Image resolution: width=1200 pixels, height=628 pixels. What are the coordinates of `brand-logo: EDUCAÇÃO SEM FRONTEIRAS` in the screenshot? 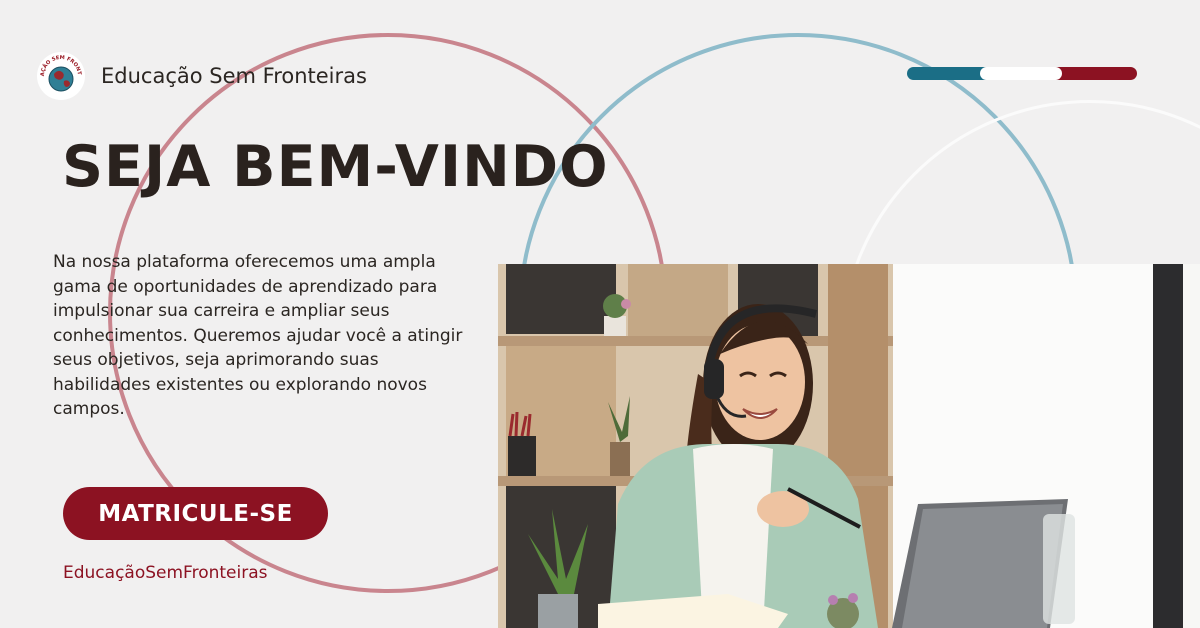 It's located at (61, 76).